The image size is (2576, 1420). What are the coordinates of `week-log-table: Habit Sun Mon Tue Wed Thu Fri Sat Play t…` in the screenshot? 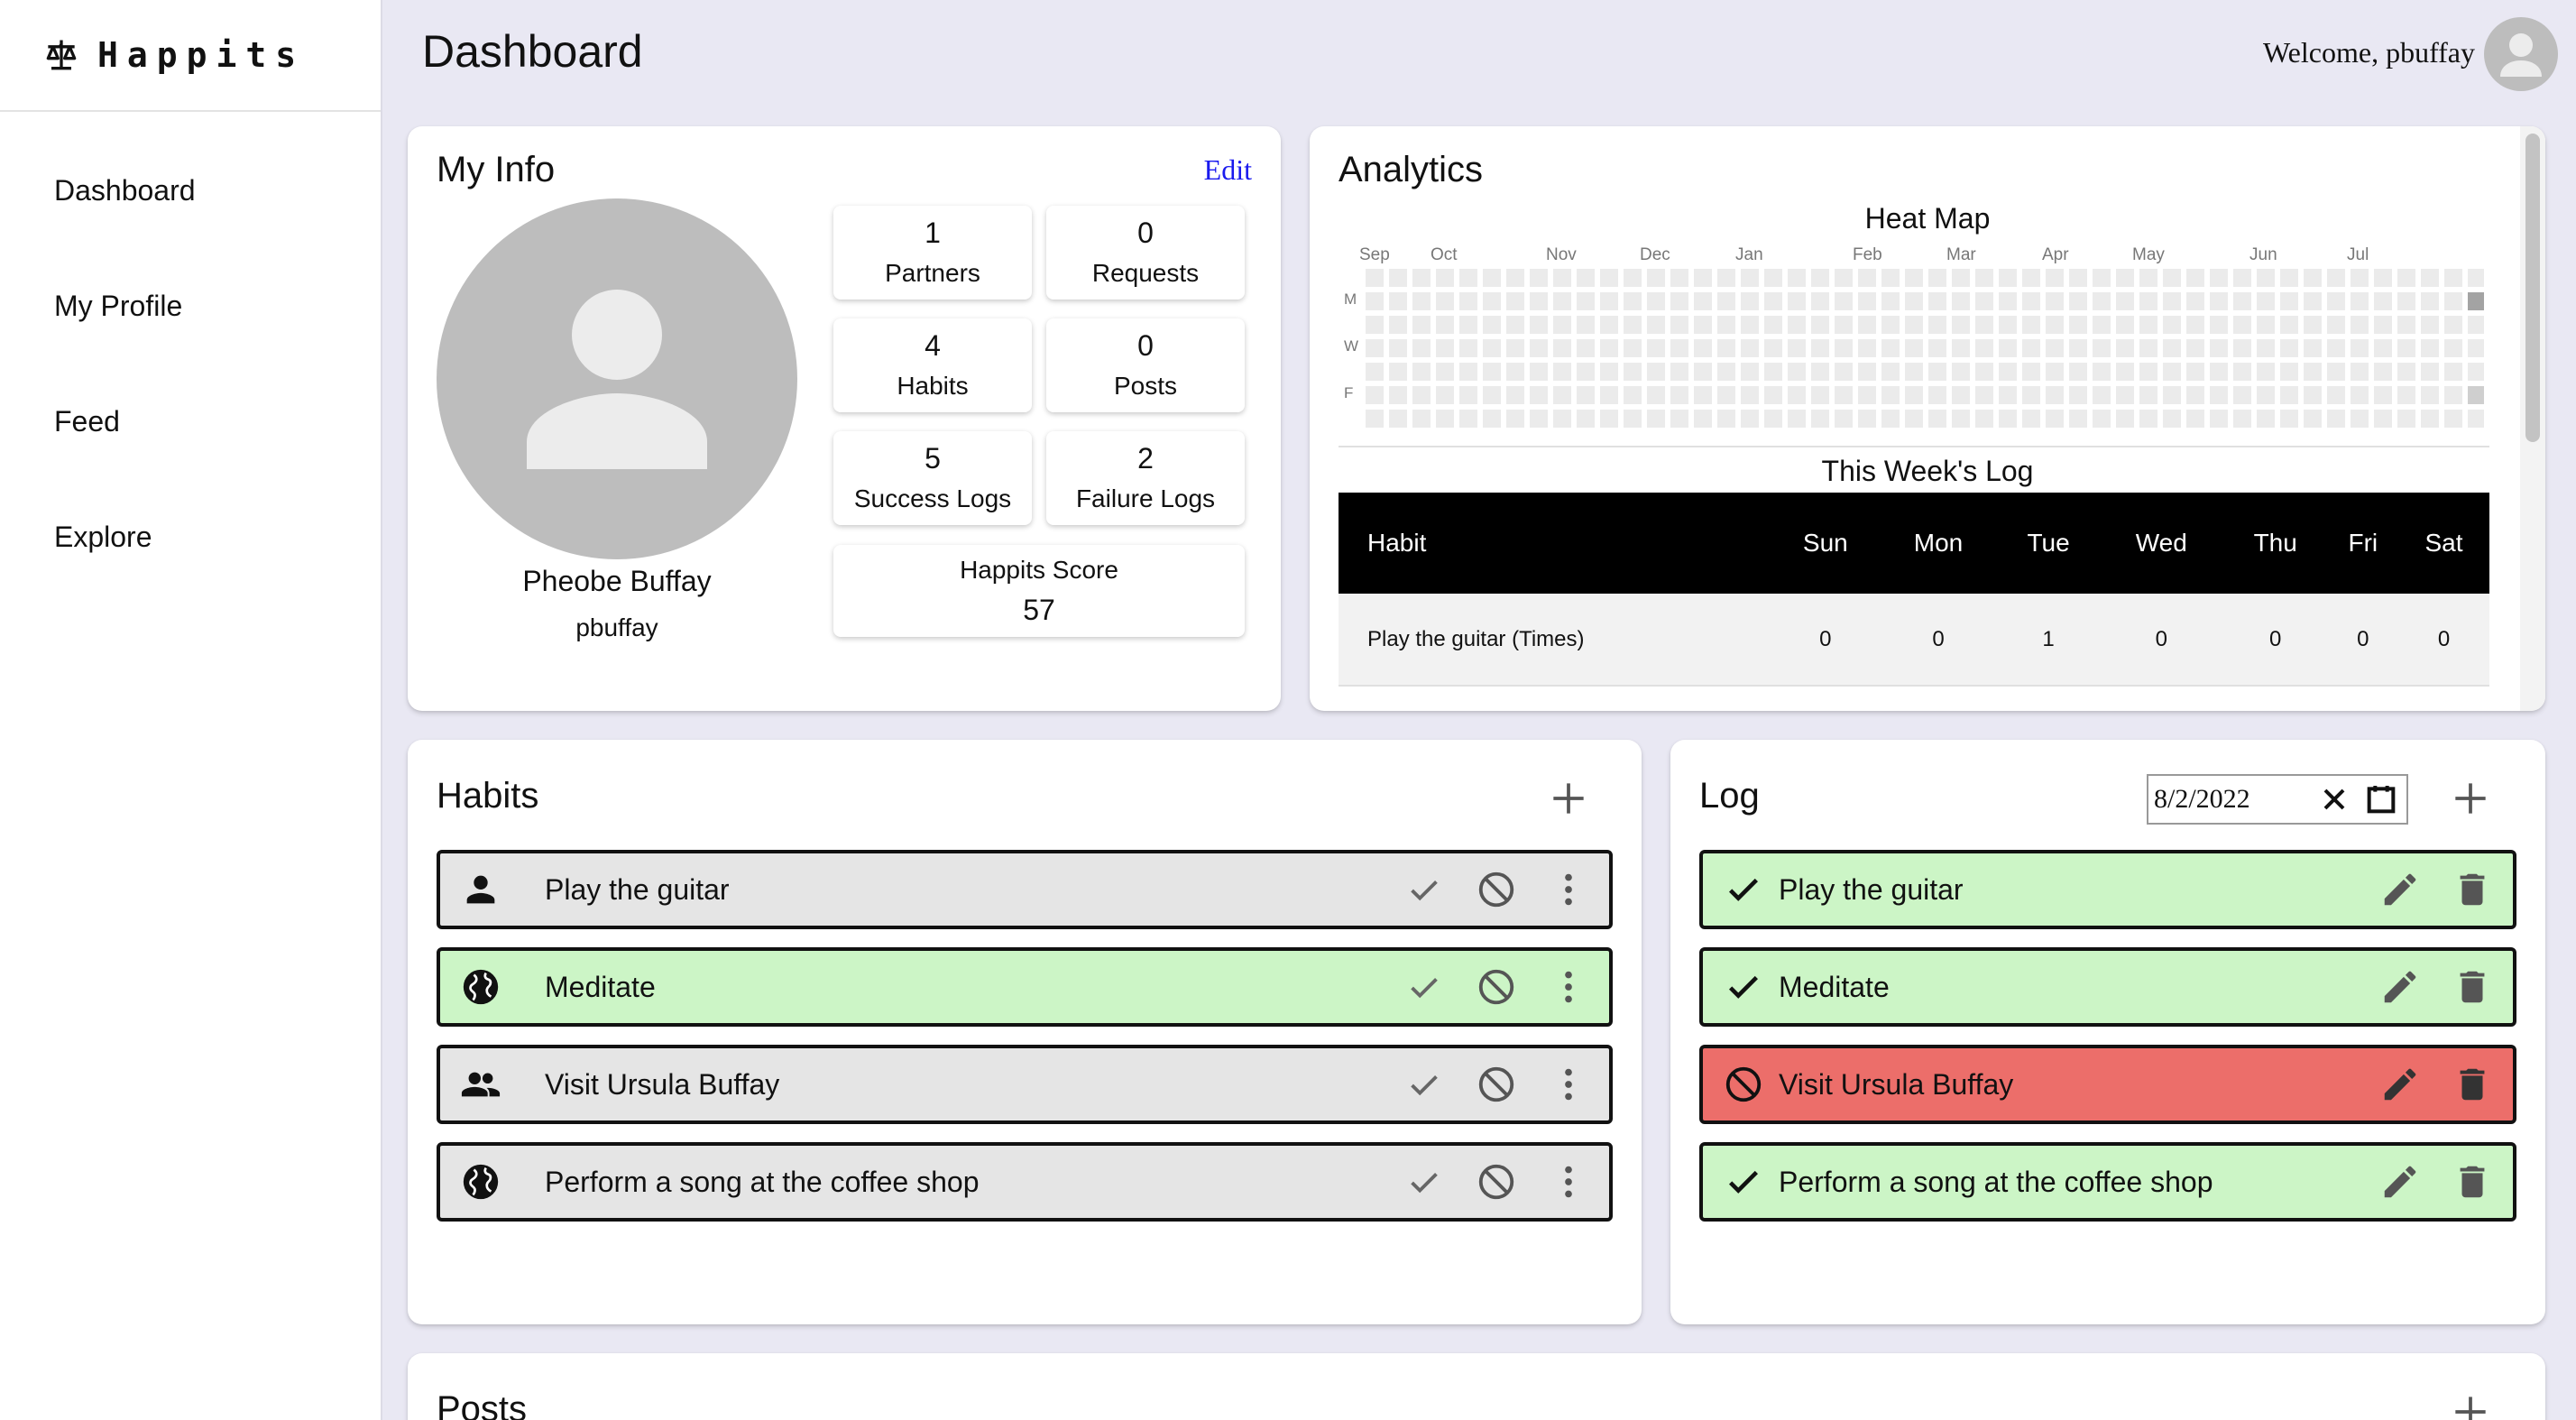 It's located at (1914, 590).